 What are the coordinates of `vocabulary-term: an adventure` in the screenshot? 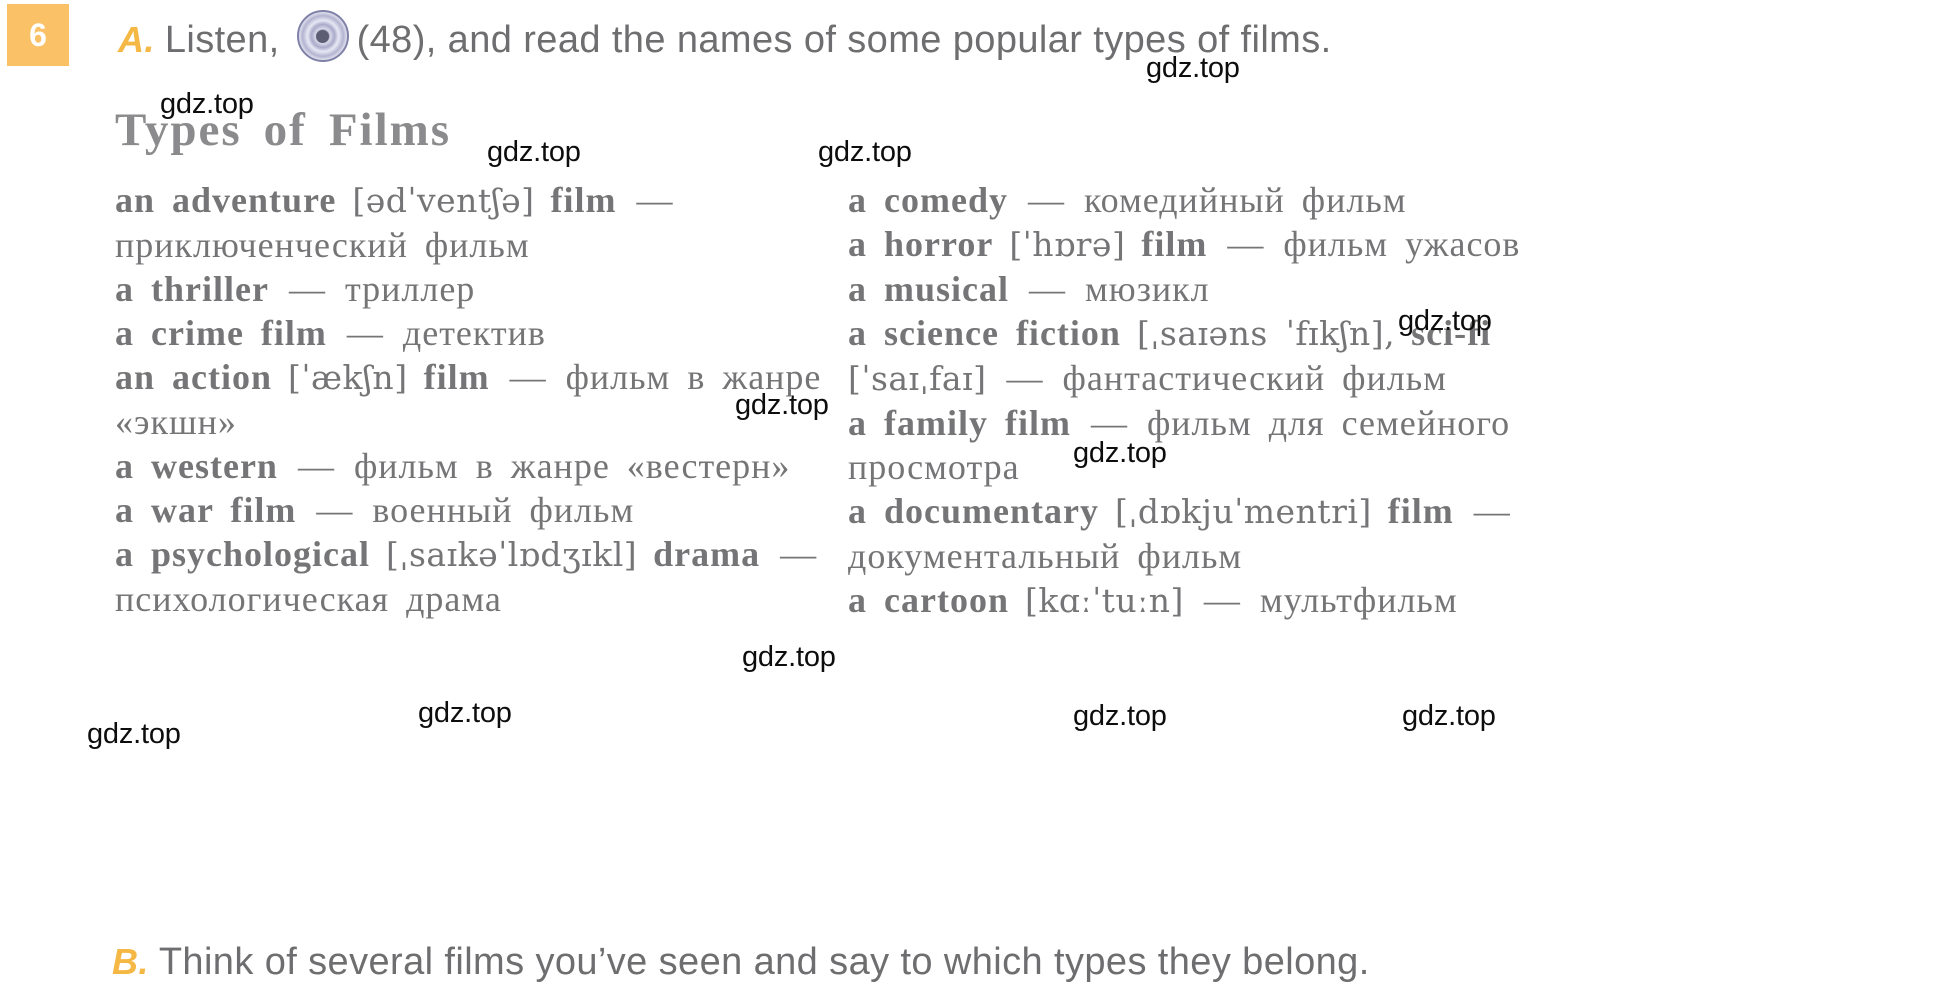 It's located at (226, 200).